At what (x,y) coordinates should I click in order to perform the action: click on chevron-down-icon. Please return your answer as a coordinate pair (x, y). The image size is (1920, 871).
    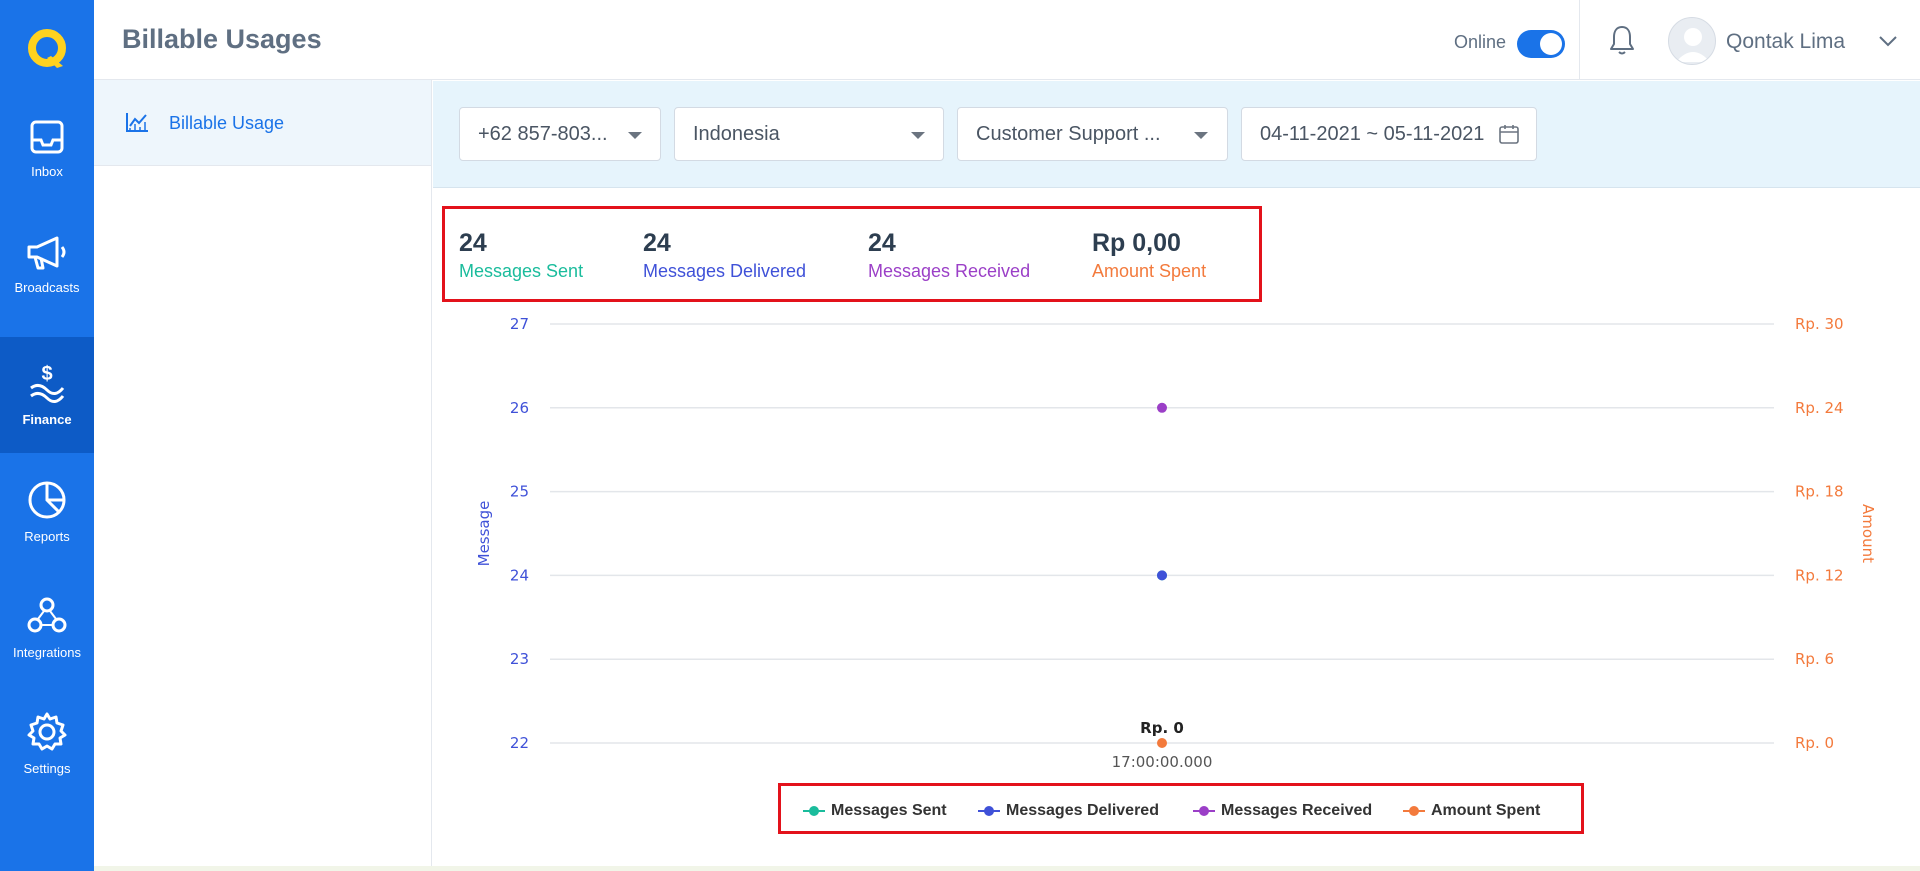
    Looking at the image, I should click on (1888, 41).